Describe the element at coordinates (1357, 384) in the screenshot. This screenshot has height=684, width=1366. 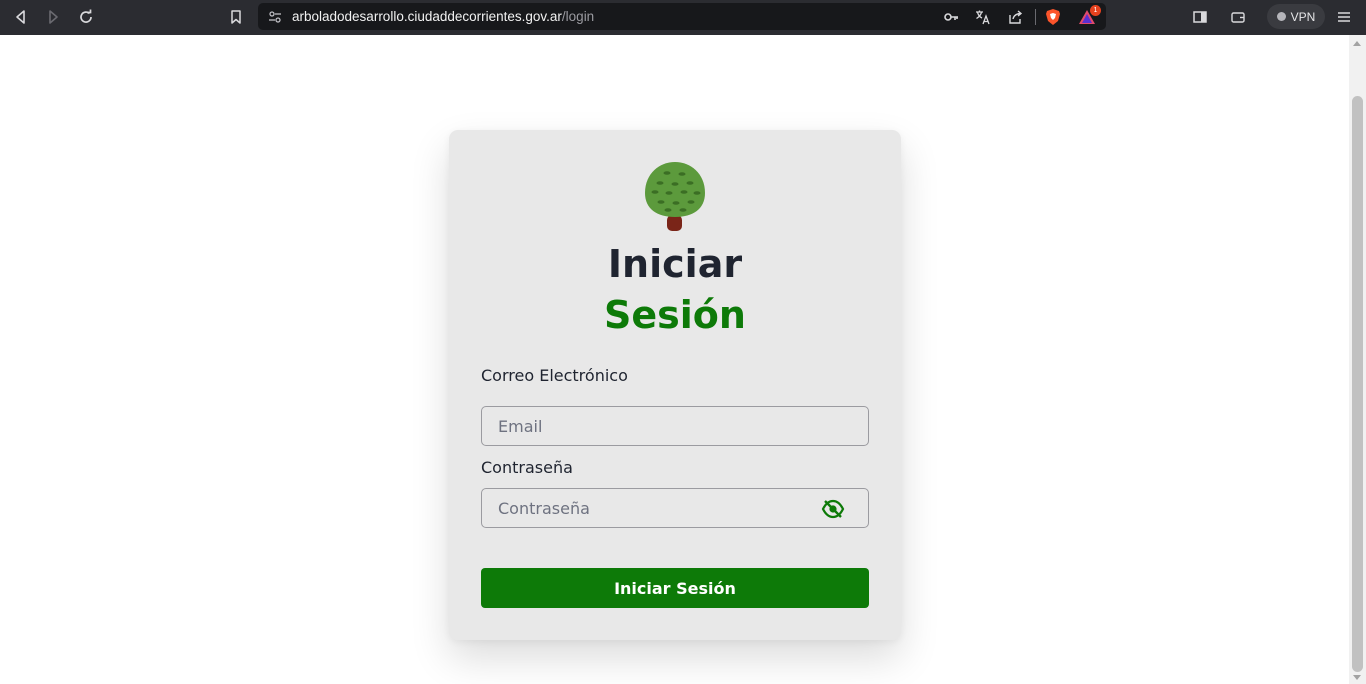
I see `scrollbar-thumb` at that location.